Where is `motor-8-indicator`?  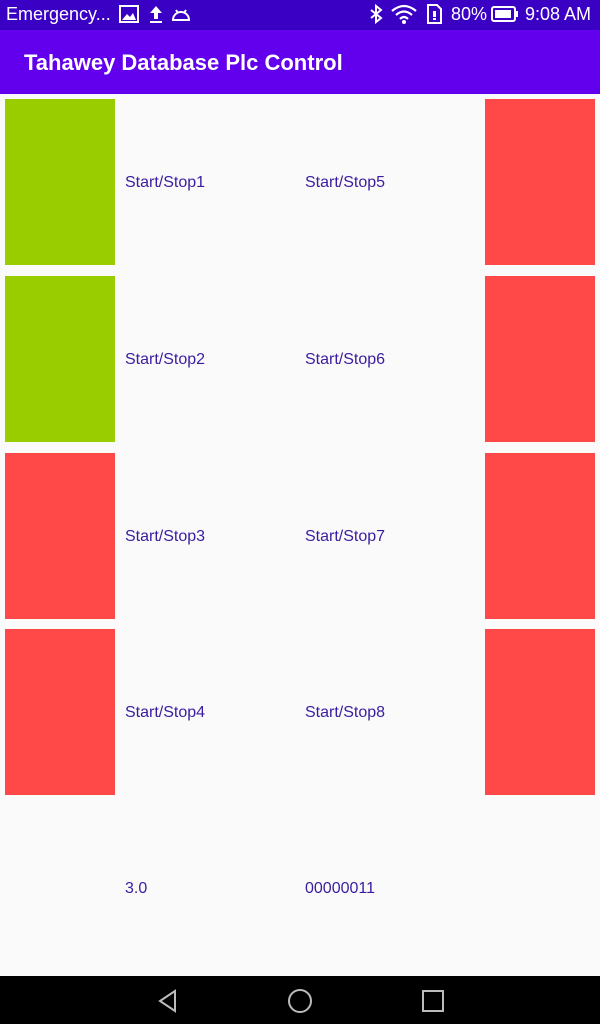
motor-8-indicator is located at coordinates (540, 712).